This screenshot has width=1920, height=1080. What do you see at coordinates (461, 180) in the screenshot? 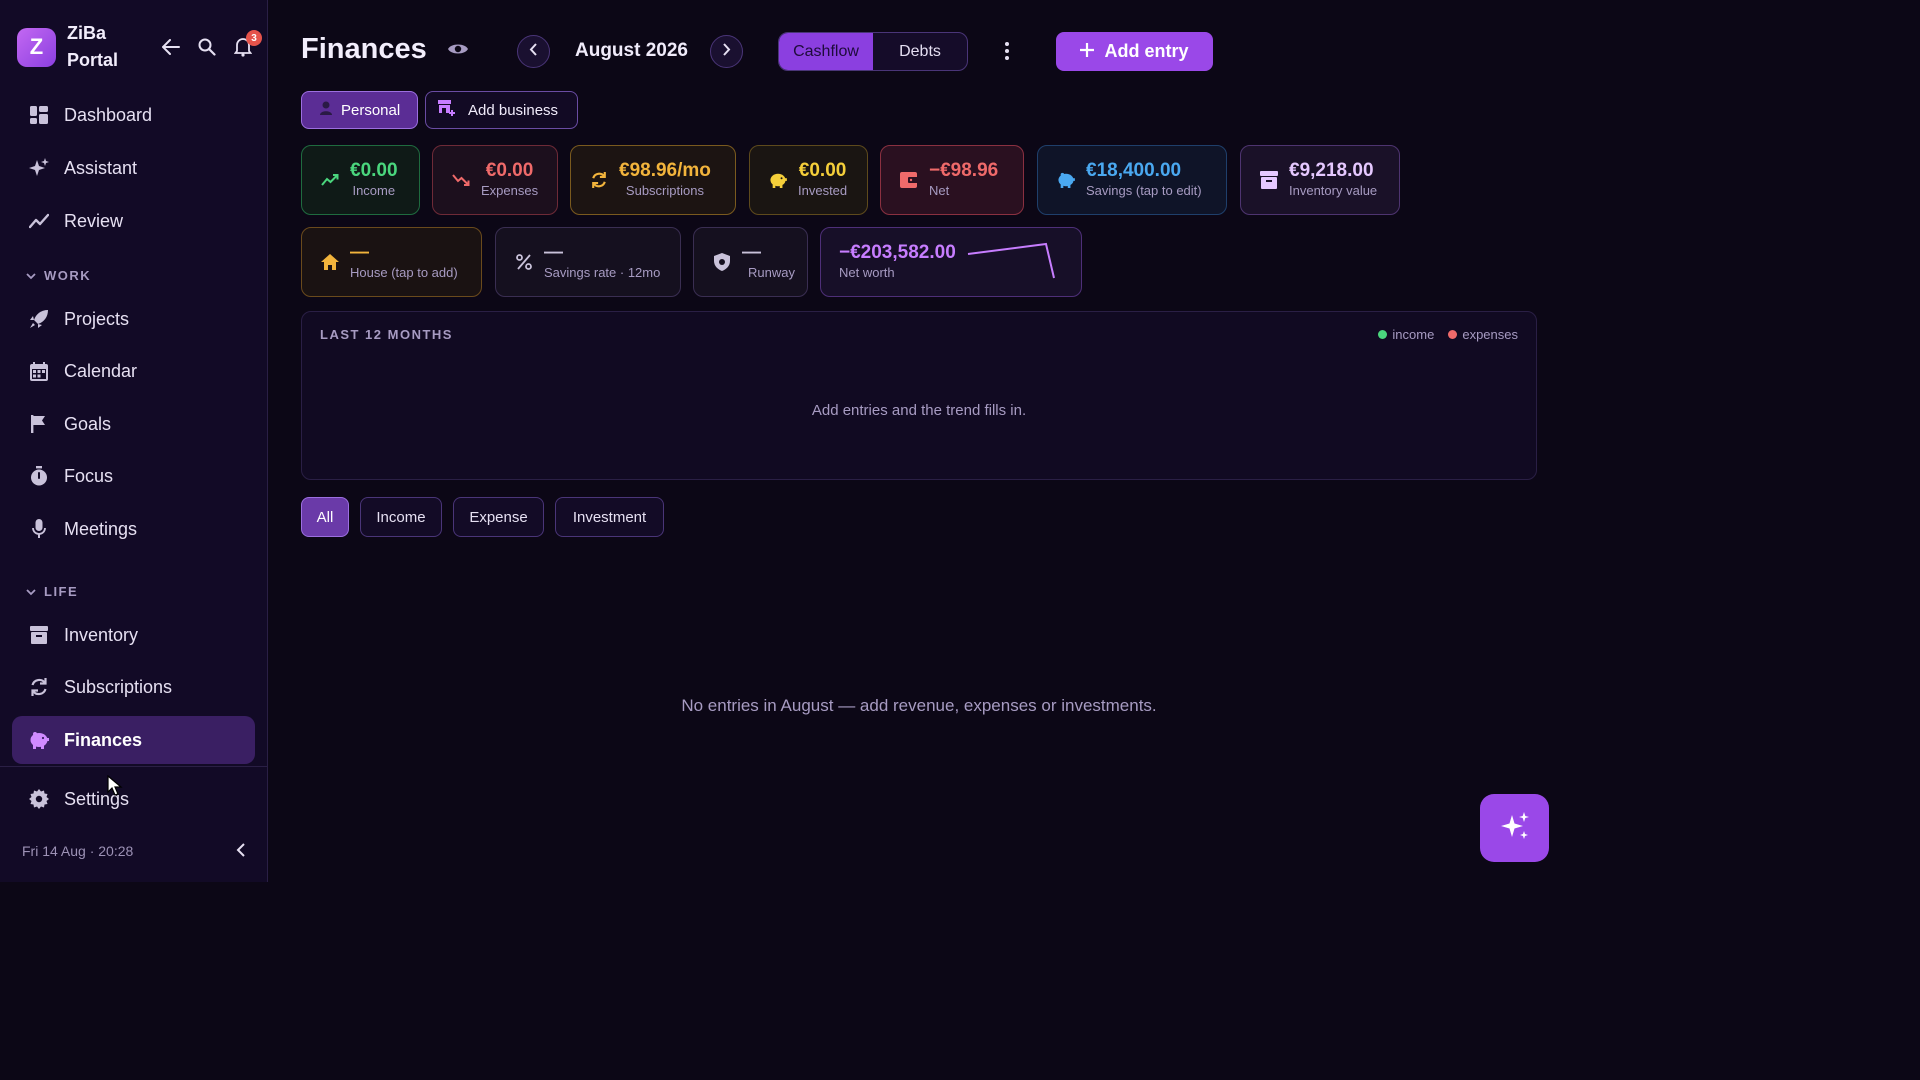
I see `trend-down-icon` at bounding box center [461, 180].